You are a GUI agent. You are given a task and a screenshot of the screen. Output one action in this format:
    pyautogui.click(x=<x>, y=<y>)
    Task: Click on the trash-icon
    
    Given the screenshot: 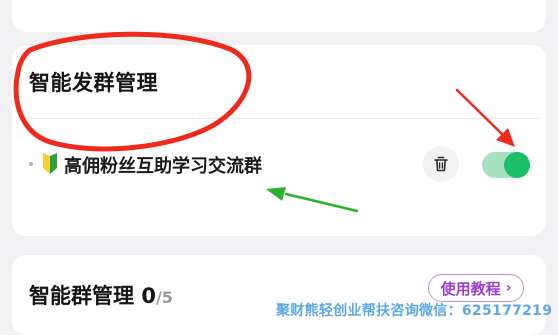 What is the action you would take?
    pyautogui.click(x=441, y=164)
    